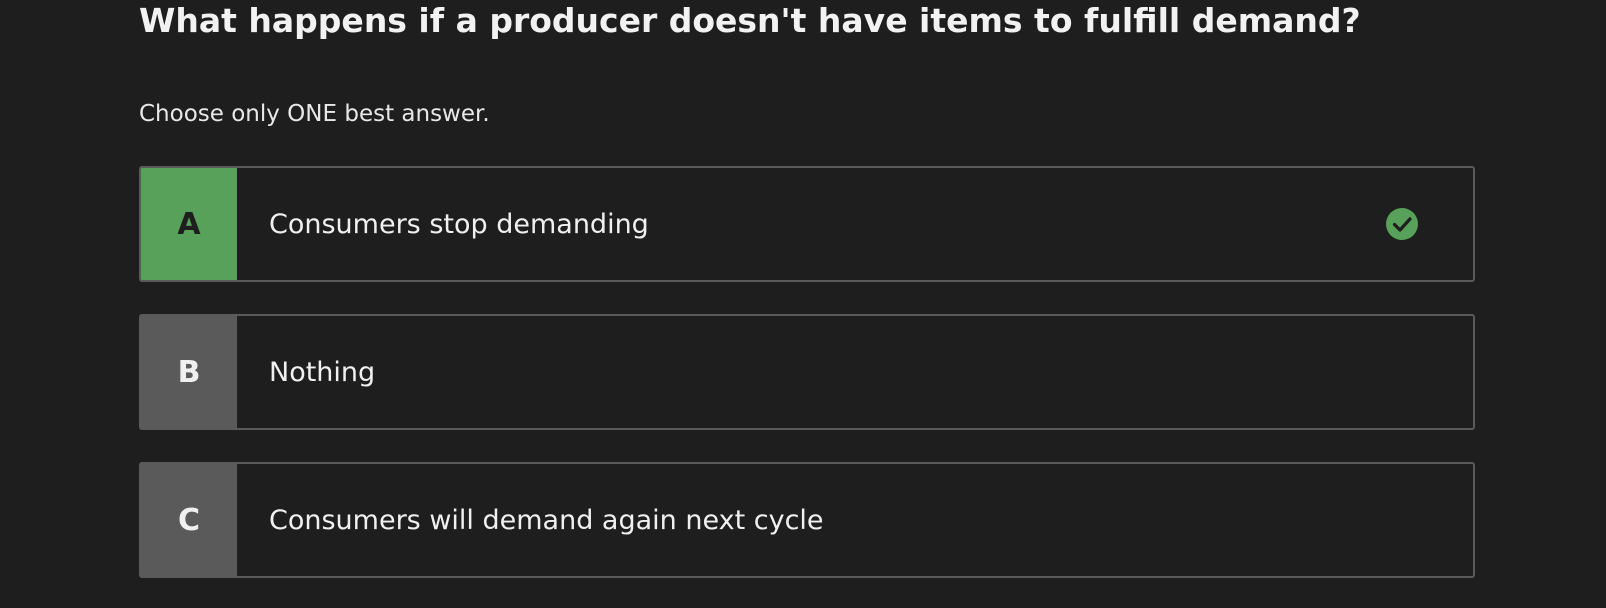 This screenshot has height=608, width=1606. I want to click on instruction-text: Choose only ONE best answer., so click(314, 114).